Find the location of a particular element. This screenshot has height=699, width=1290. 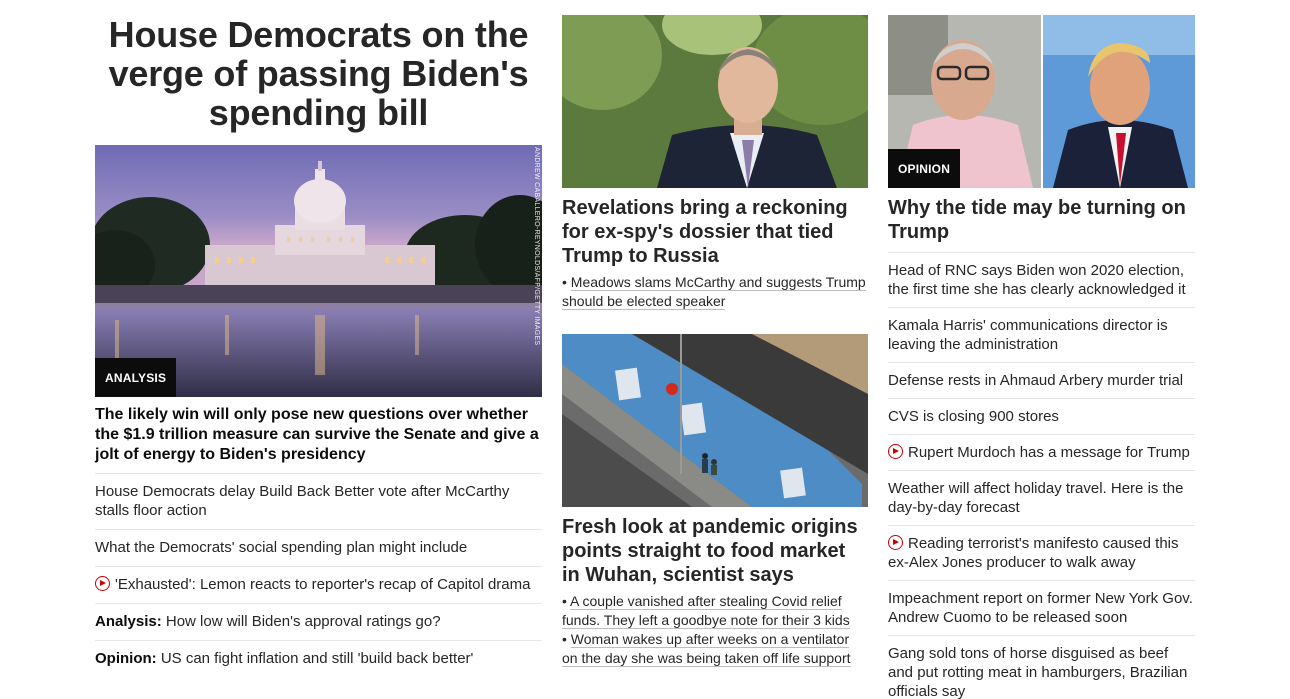

kicker-label: Opinion: is located at coordinates (126, 658).